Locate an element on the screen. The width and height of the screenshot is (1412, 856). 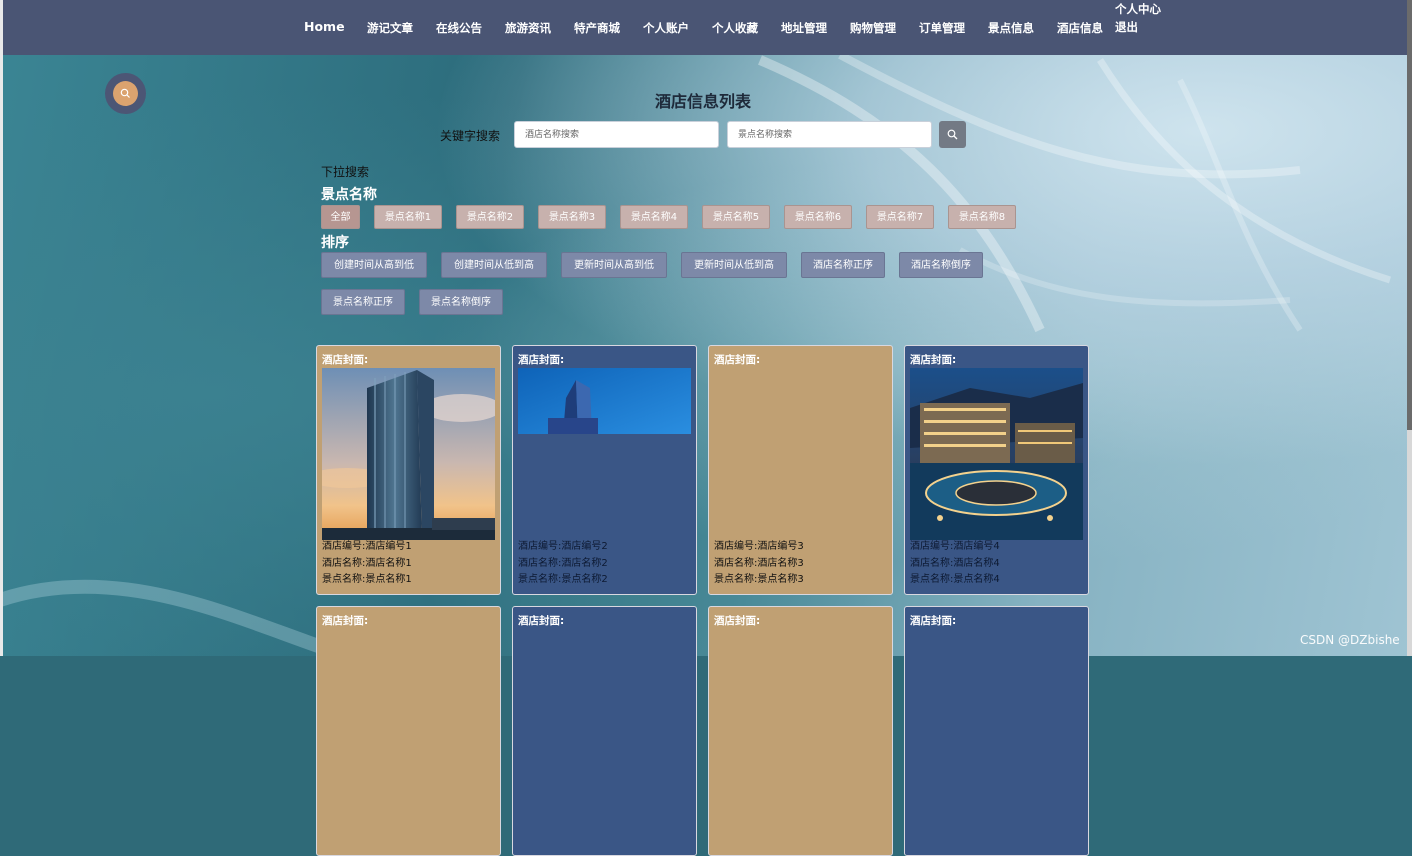
spot-filter-option: 景点名称8 is located at coordinates (982, 217).